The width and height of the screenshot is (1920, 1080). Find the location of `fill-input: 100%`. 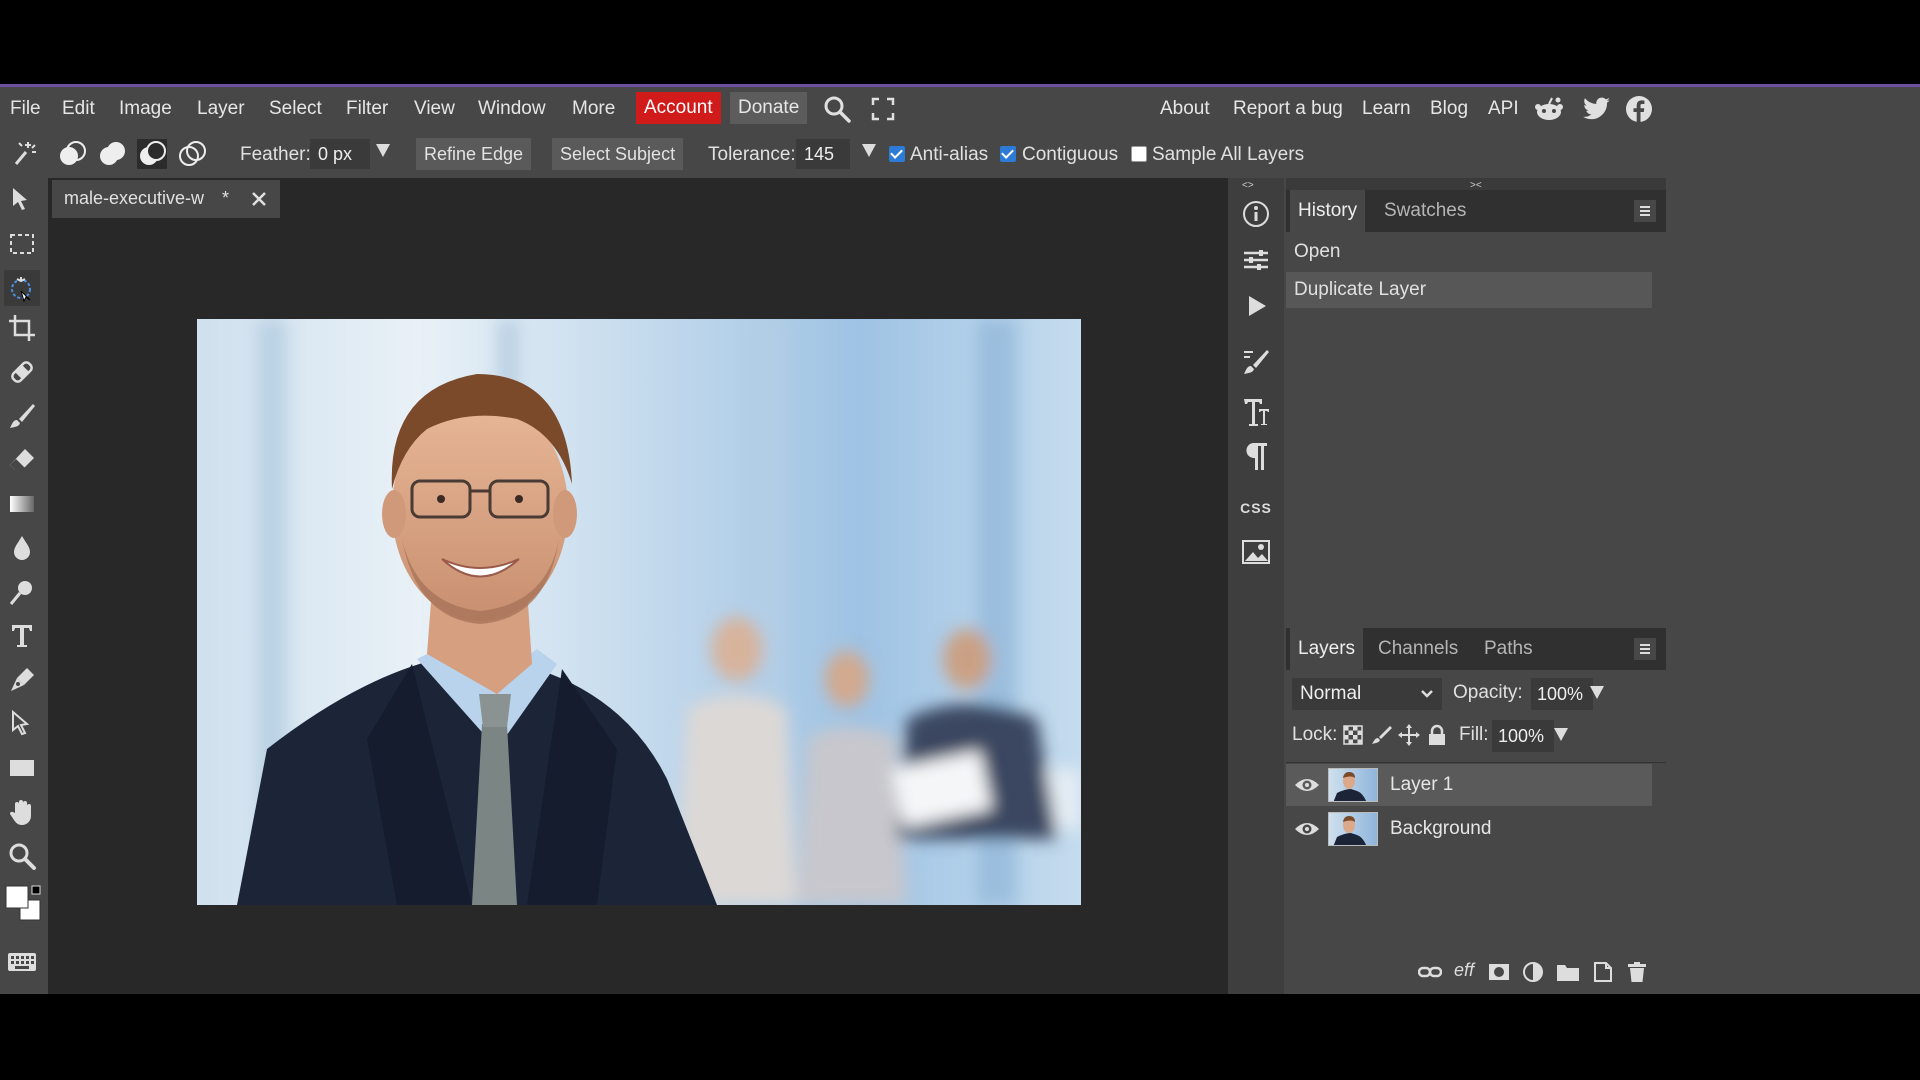

fill-input: 100% is located at coordinates (1523, 736).